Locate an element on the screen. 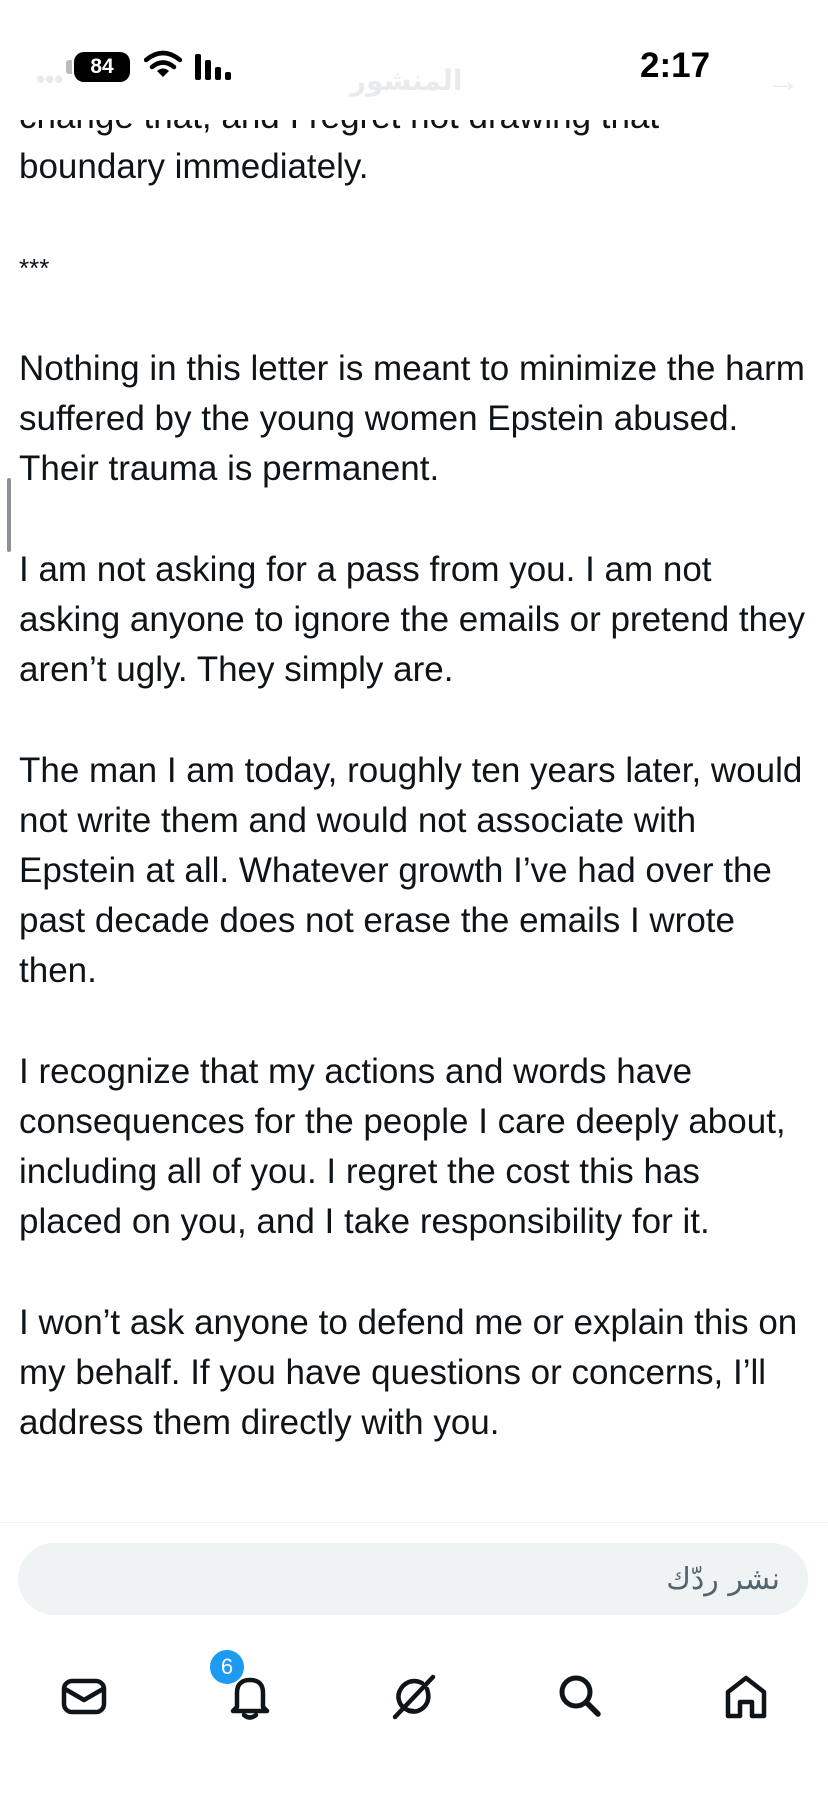  cellular-signal-icon is located at coordinates (213, 67).